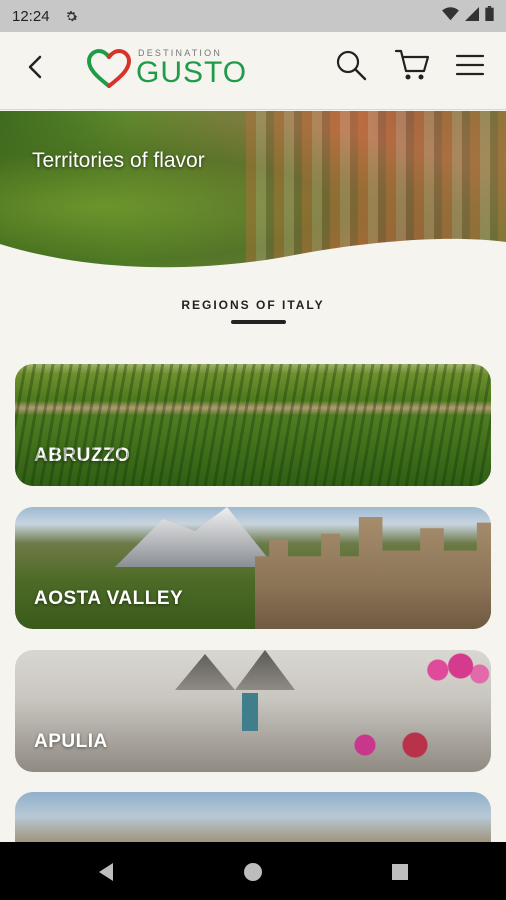 The height and width of the screenshot is (900, 506). I want to click on section-underline, so click(258, 322).